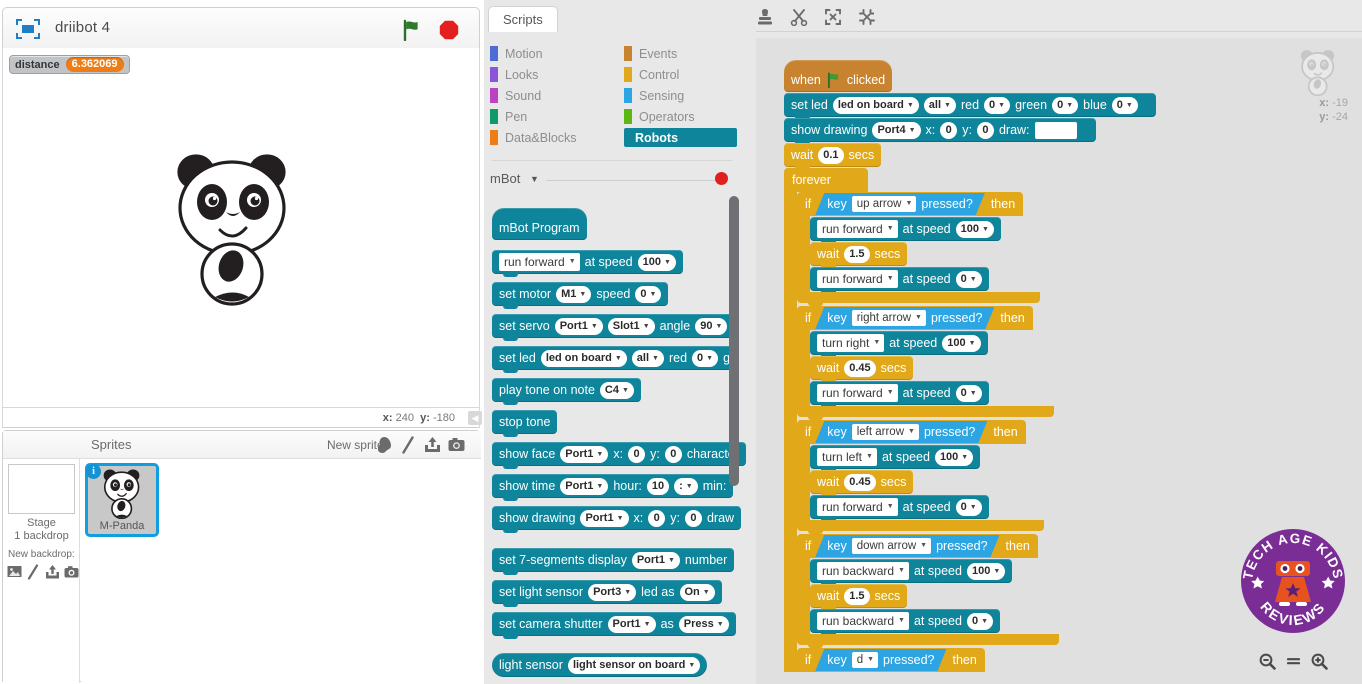  Describe the element at coordinates (517, 74) in the screenshot. I see `category-looks: Looks` at that location.